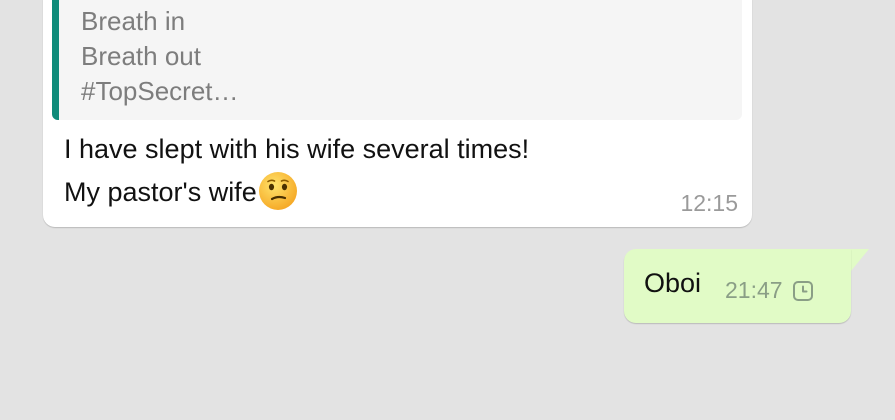 The height and width of the screenshot is (420, 895). Describe the element at coordinates (55, 60) in the screenshot. I see `quote-accent-bar` at that location.